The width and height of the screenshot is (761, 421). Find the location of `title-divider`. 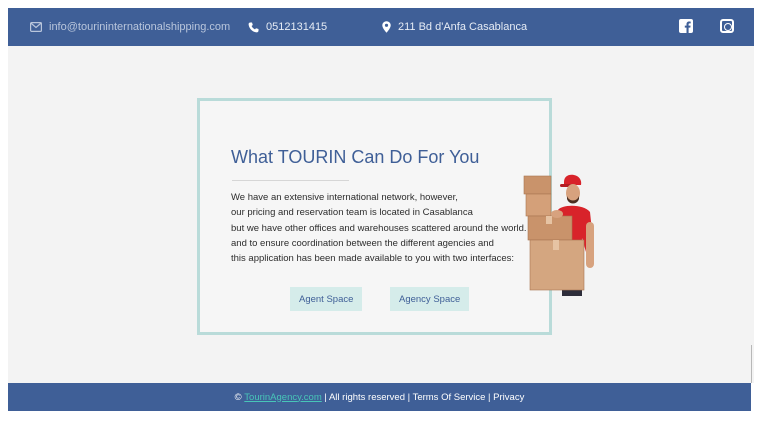

title-divider is located at coordinates (290, 180).